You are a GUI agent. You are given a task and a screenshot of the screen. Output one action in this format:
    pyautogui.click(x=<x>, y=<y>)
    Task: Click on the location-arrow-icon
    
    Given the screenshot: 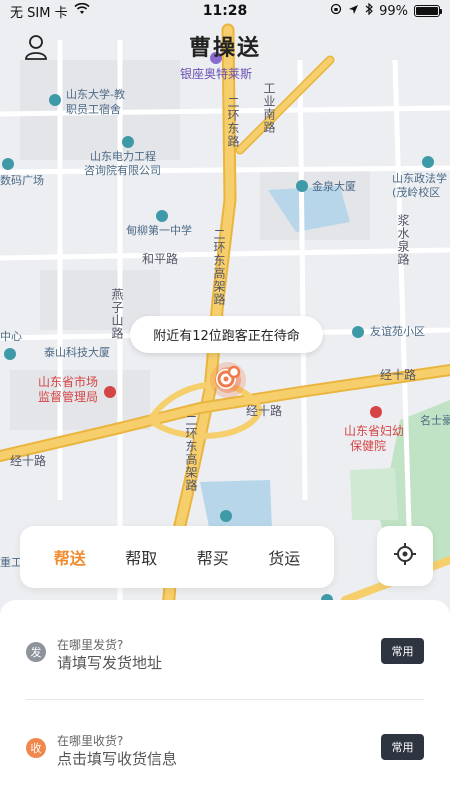 What is the action you would take?
    pyautogui.click(x=353, y=11)
    